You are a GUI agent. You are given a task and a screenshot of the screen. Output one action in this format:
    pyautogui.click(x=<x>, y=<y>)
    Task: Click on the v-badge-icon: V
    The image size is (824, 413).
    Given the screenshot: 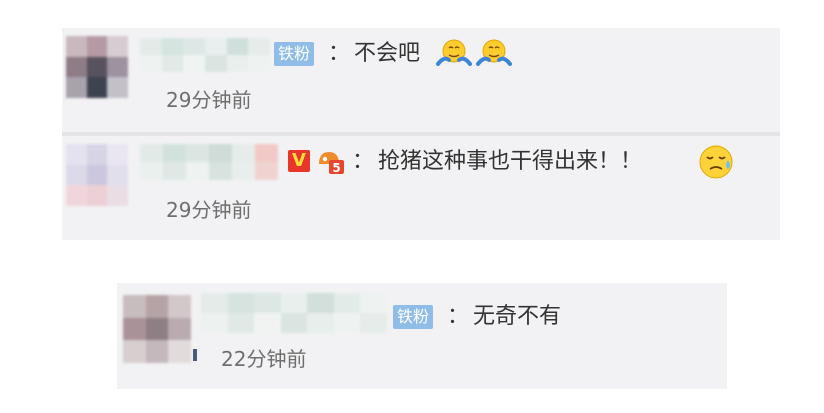 What is the action you would take?
    pyautogui.click(x=299, y=161)
    